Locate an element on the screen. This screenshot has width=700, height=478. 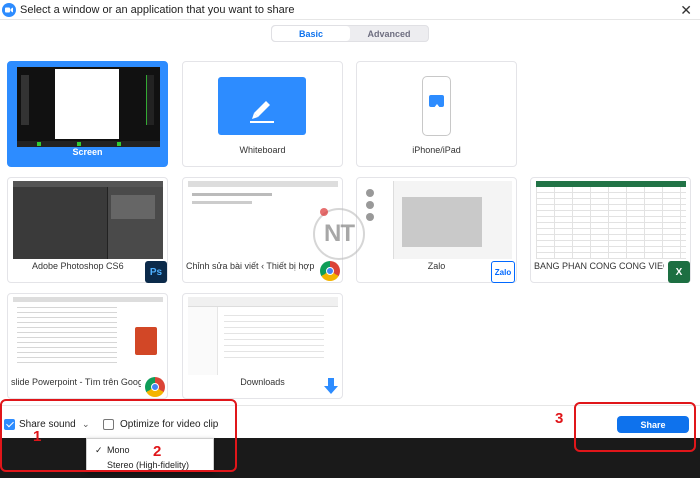
share-tile-photoshop: Adobe Photoshop CS6 Ps is located at coordinates (87, 230).